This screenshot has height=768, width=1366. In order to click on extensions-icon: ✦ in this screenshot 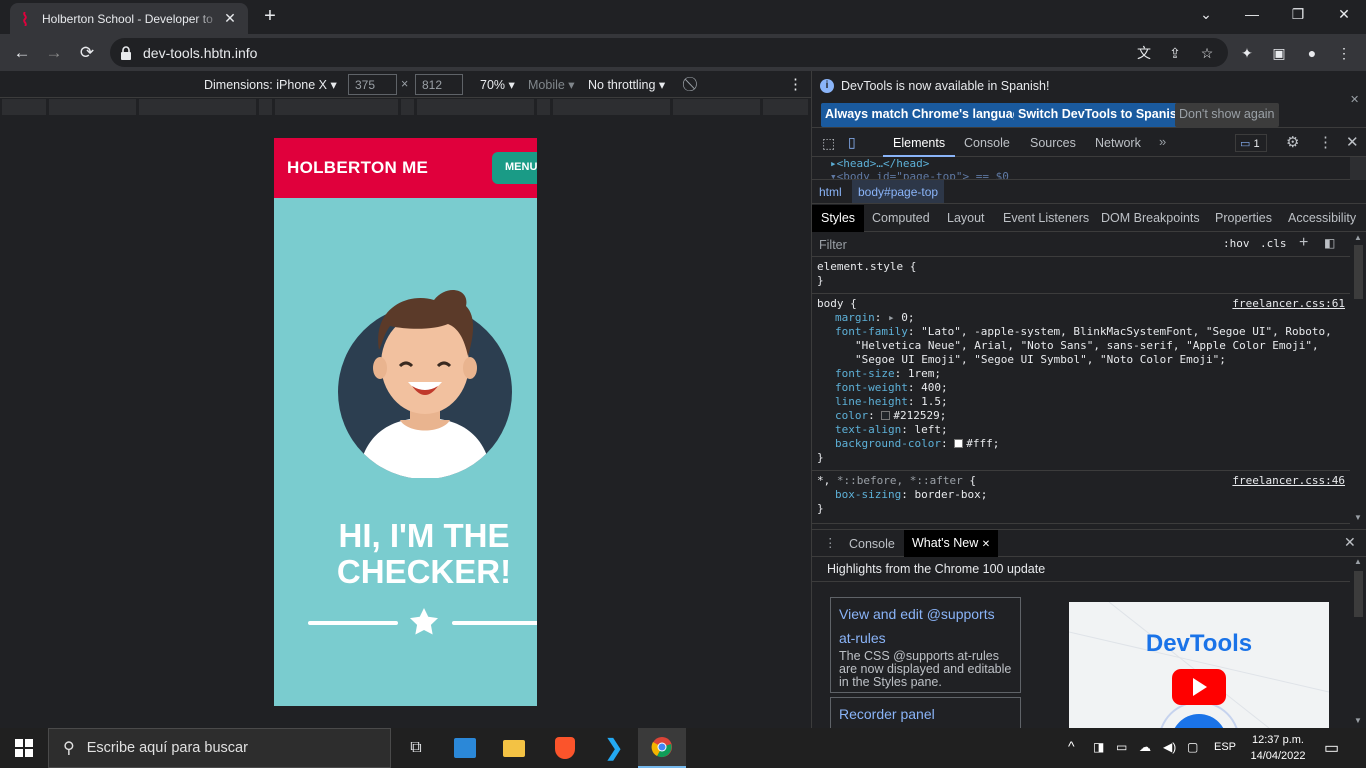, I will do `click(1247, 53)`.